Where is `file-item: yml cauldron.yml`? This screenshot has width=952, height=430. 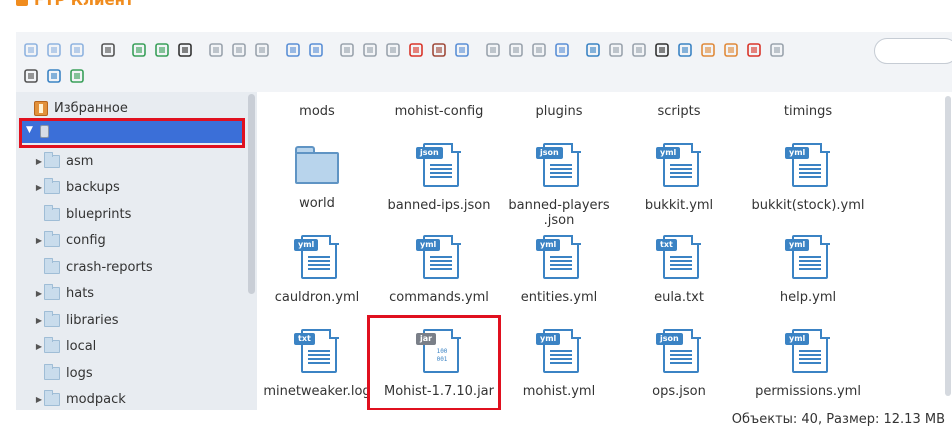
file-item: yml cauldron.yml is located at coordinates (317, 269).